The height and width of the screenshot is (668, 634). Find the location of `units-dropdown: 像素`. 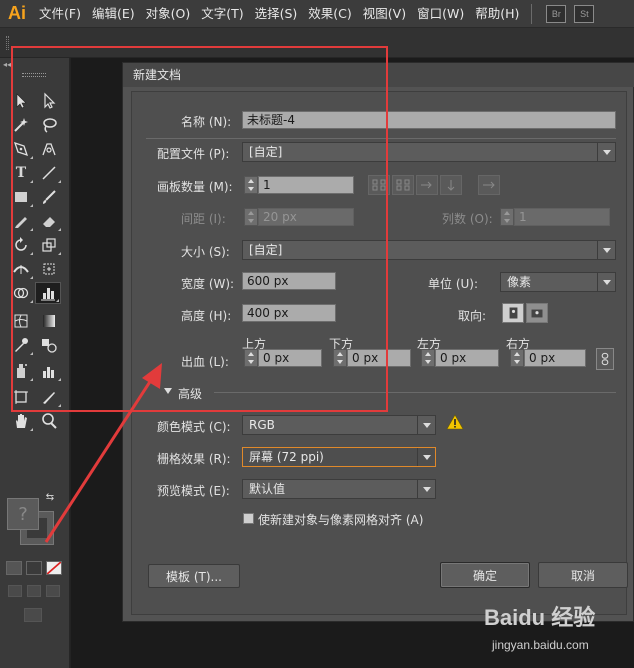

units-dropdown: 像素 is located at coordinates (558, 282).